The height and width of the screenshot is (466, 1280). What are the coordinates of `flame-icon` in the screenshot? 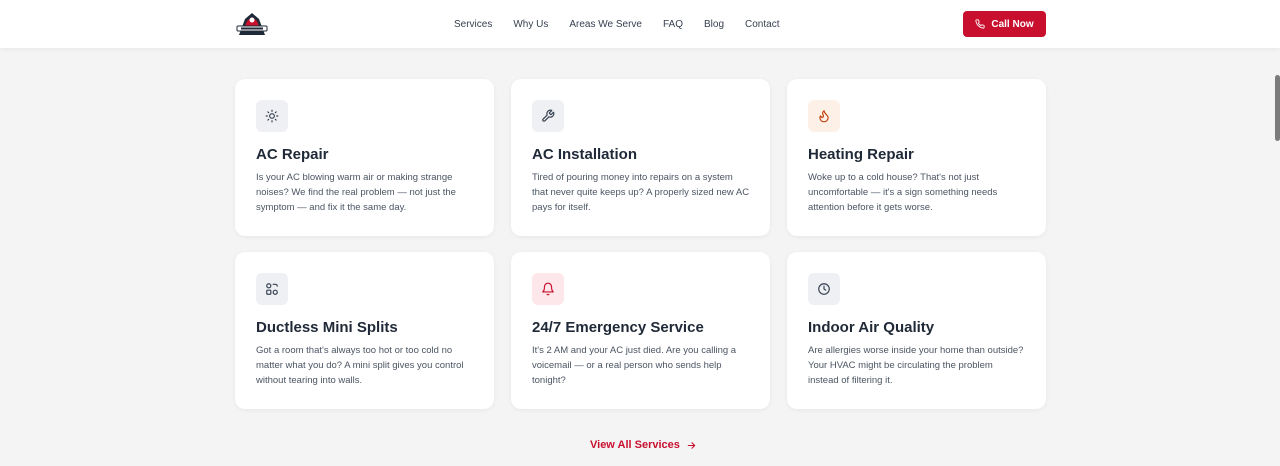 It's located at (824, 116).